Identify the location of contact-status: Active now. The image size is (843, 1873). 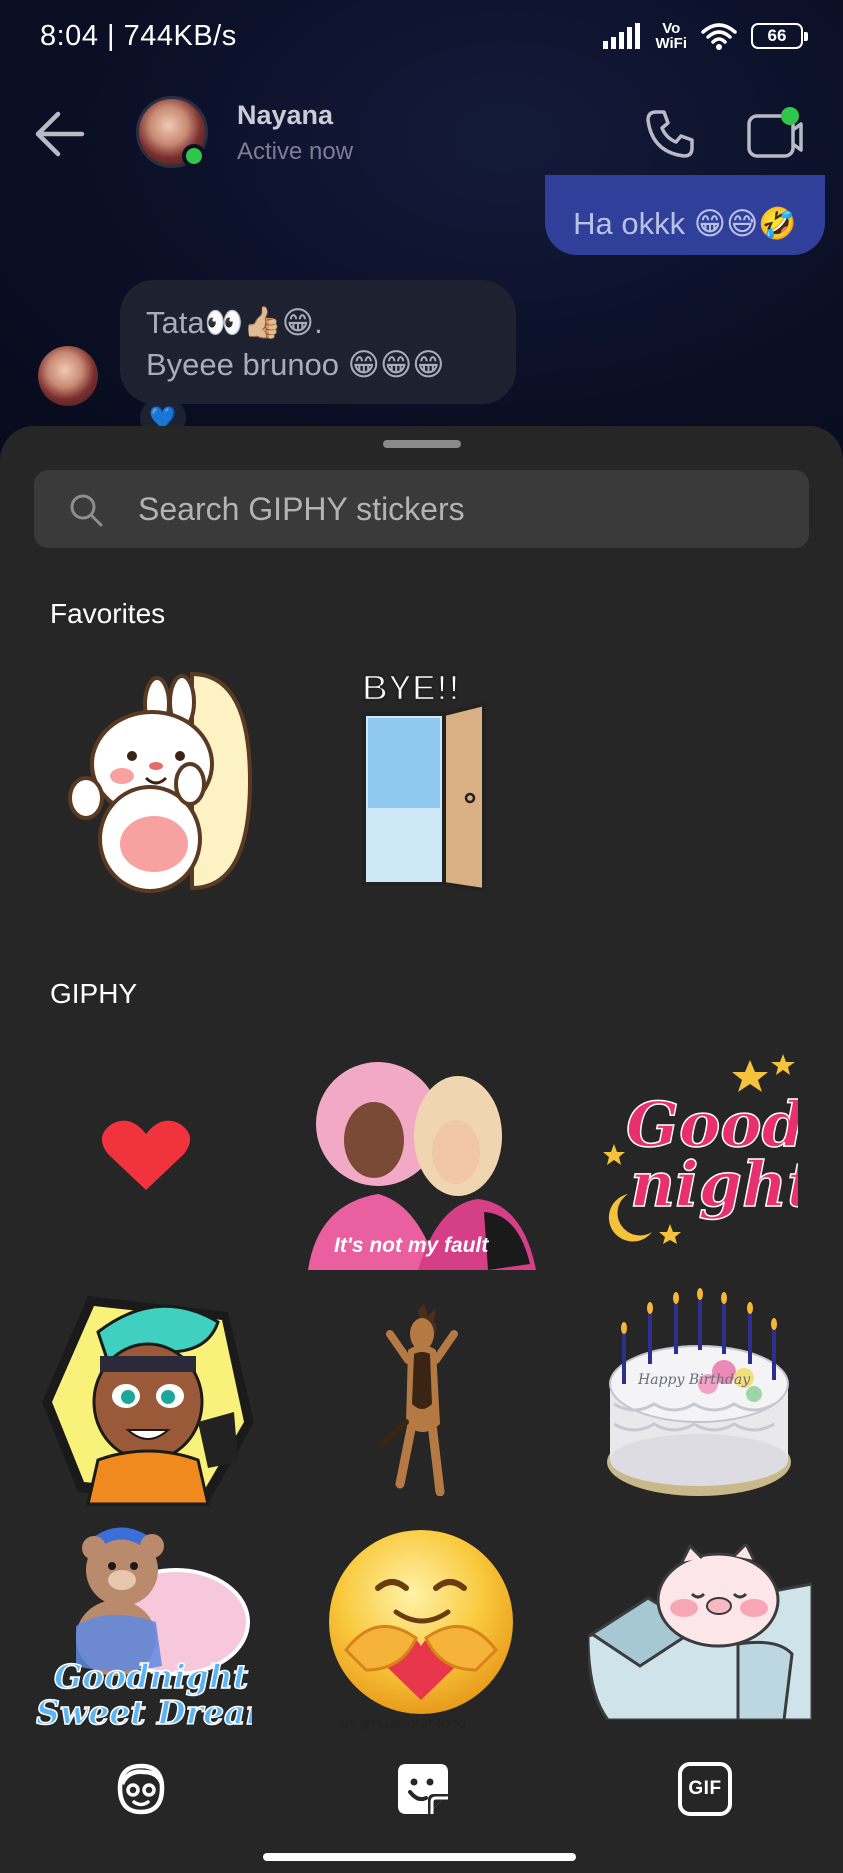
(295, 151).